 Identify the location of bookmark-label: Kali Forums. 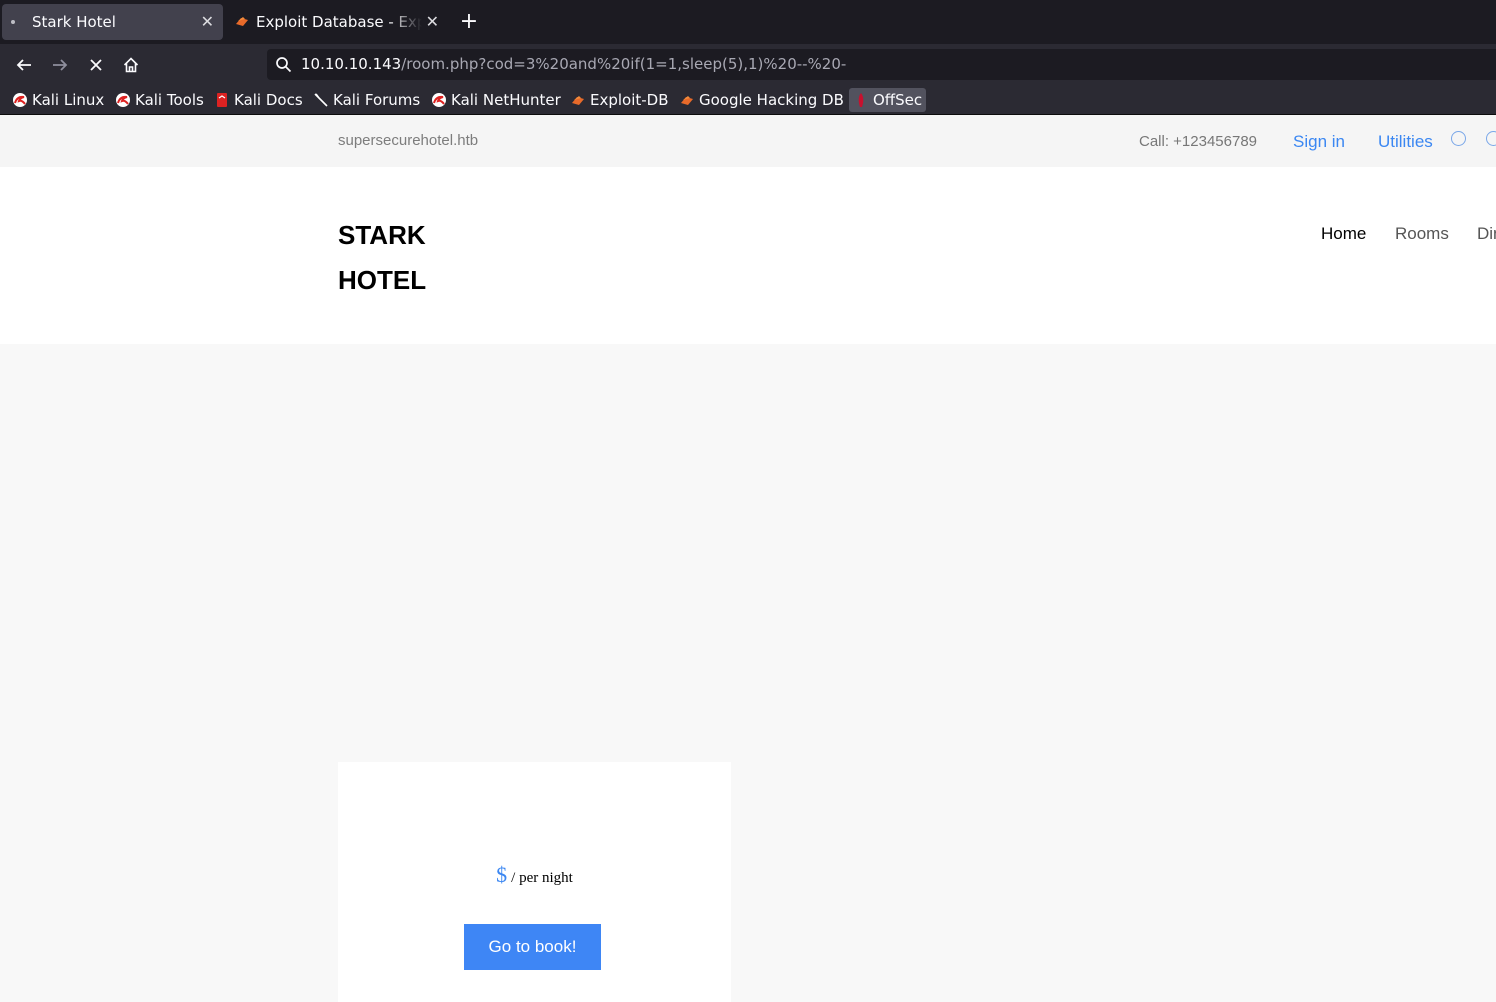
(377, 100).